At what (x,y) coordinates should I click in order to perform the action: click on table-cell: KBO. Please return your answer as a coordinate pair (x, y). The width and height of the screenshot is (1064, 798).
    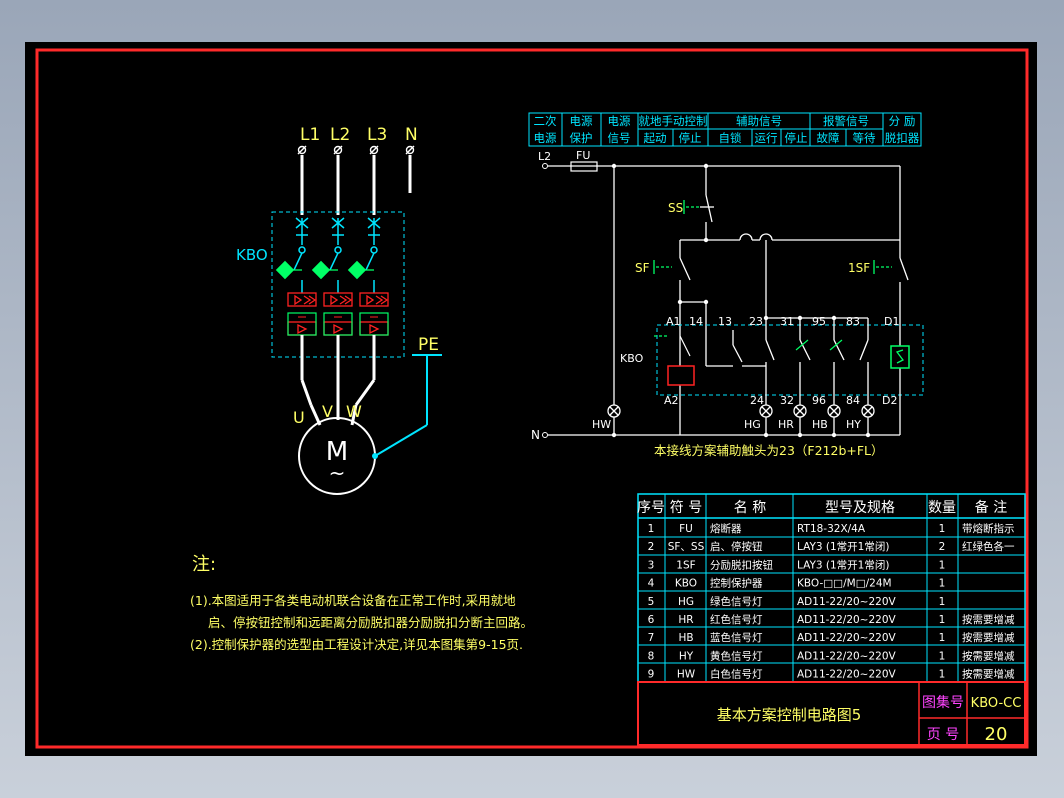
    Looking at the image, I should click on (686, 584).